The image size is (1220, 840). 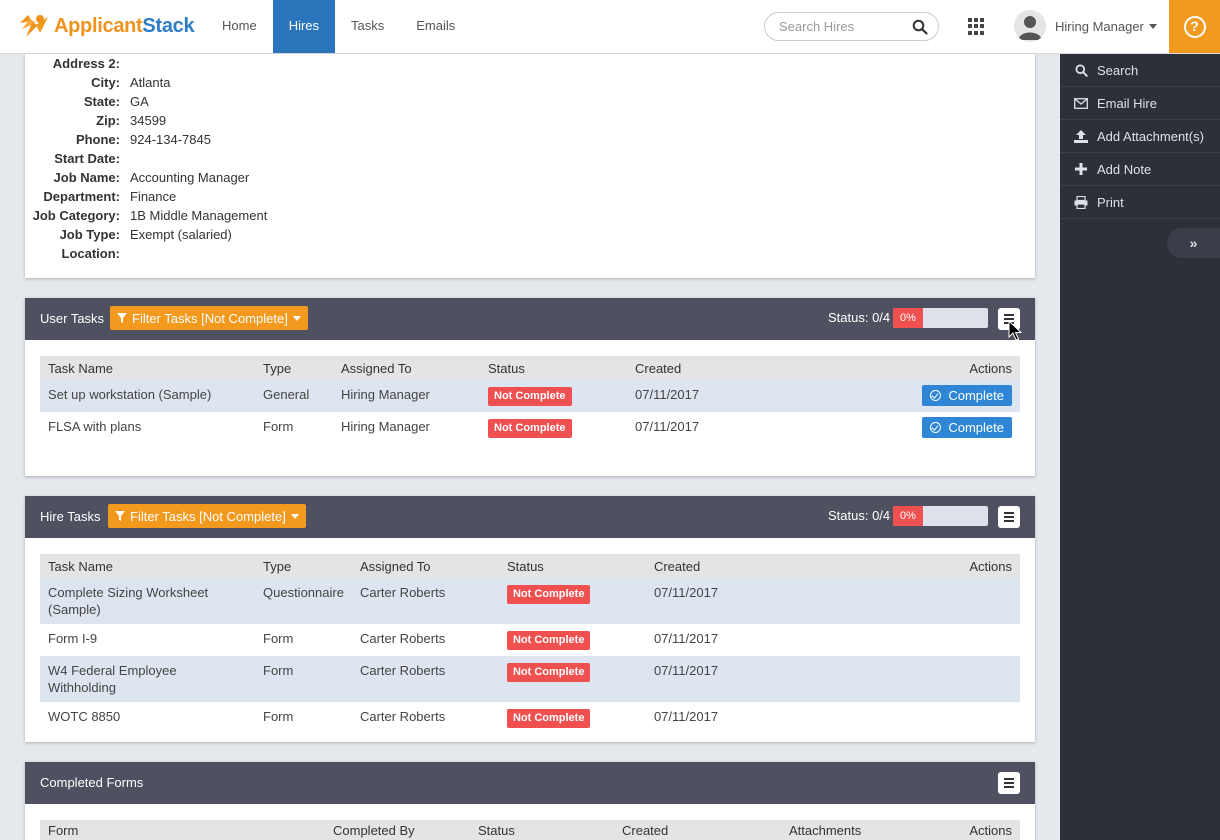 I want to click on search-hires-input, so click(x=844, y=26).